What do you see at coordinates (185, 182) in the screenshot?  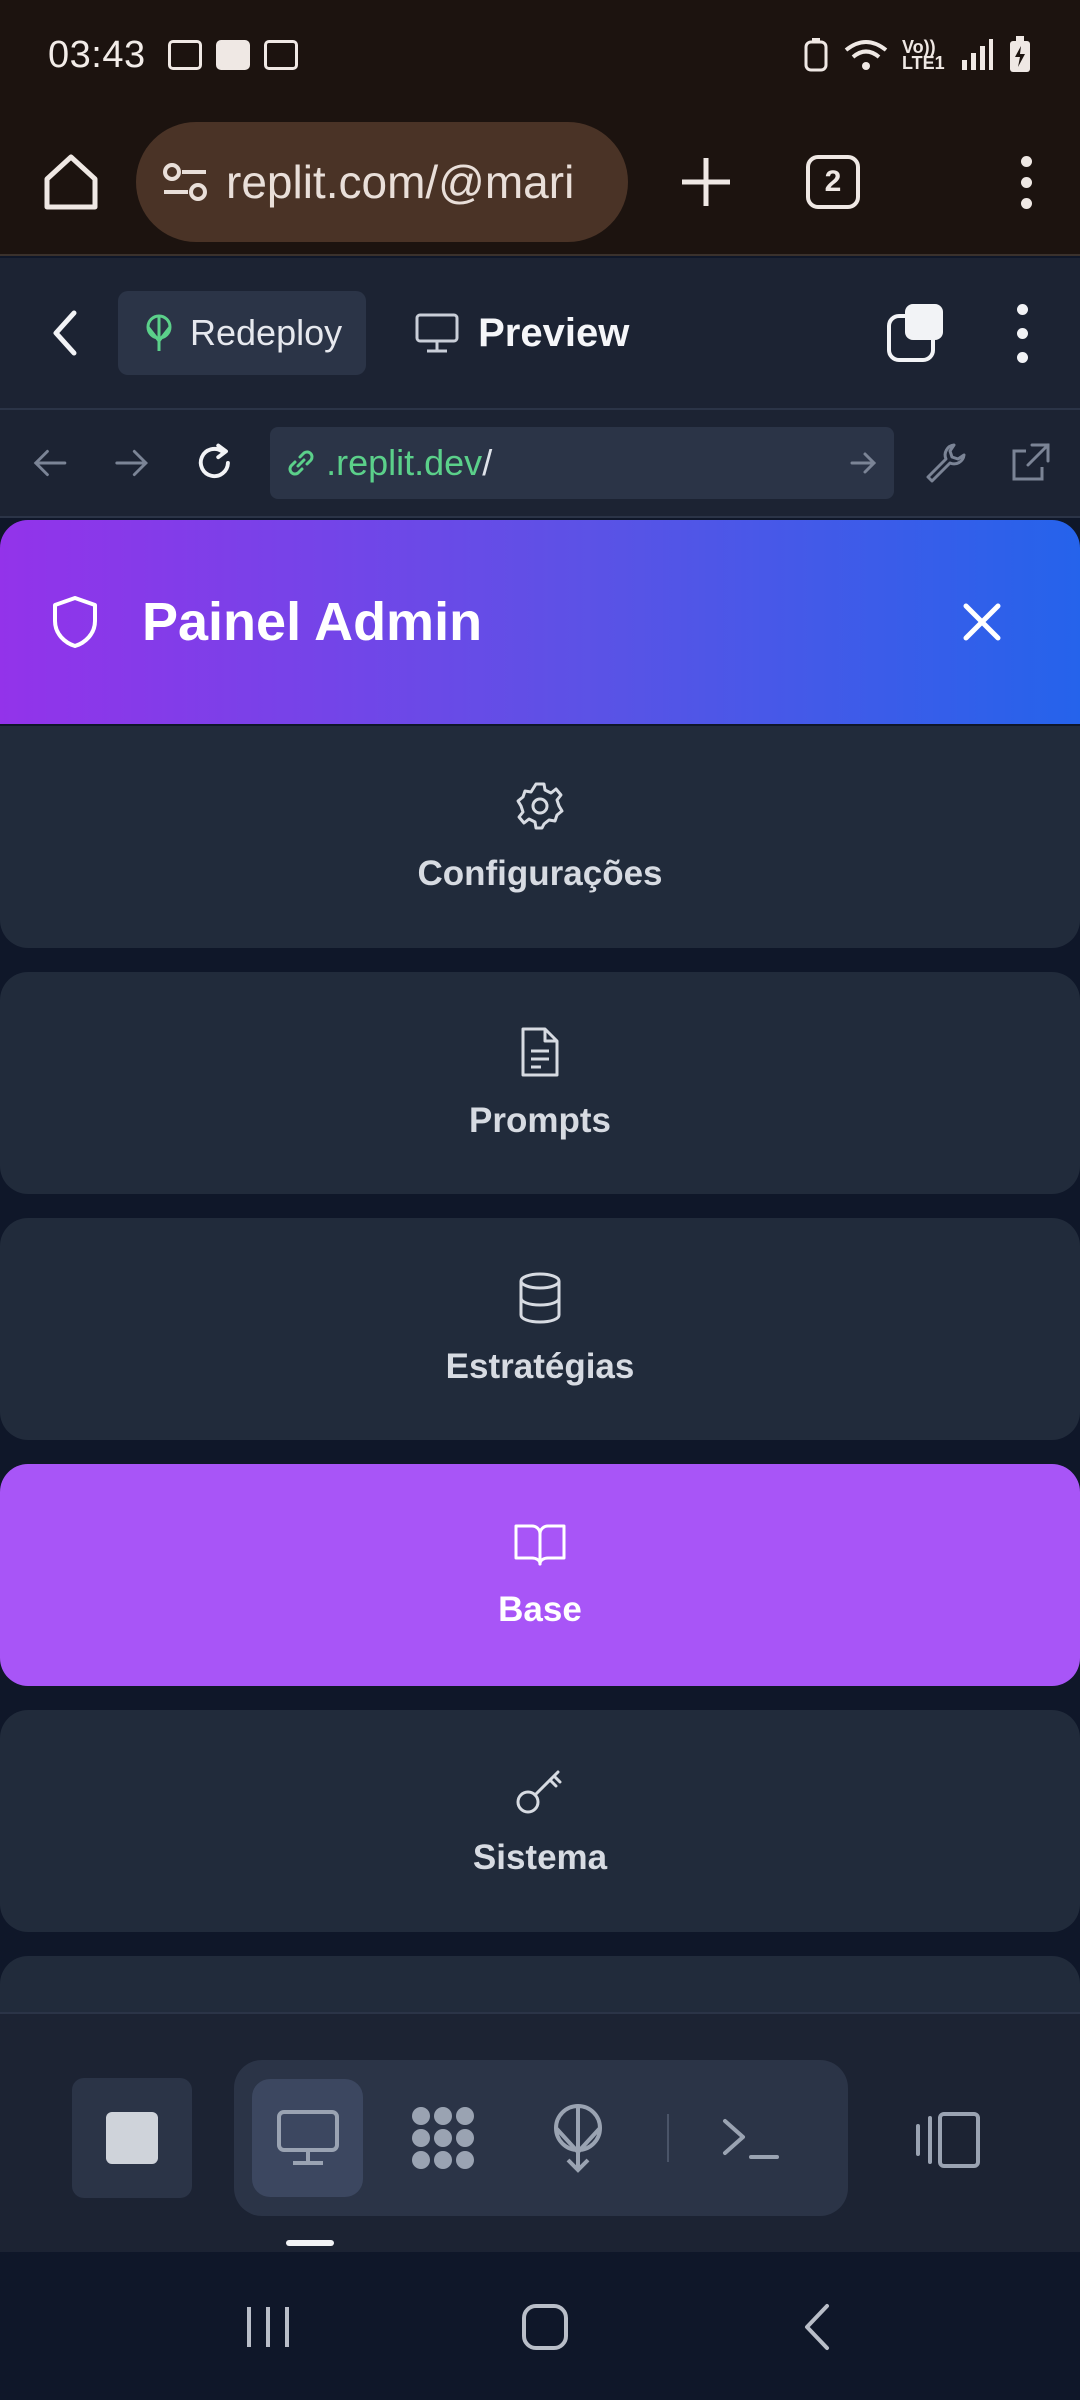 I see `site-settings-icon` at bounding box center [185, 182].